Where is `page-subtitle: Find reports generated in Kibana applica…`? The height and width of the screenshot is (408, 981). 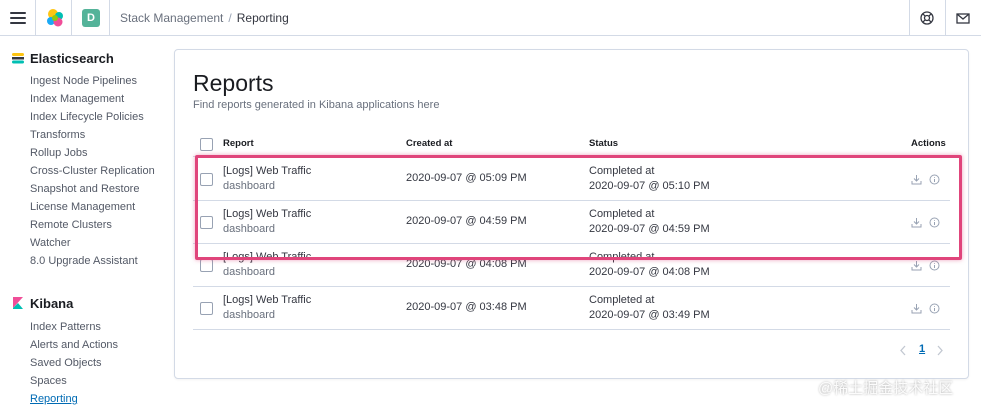
page-subtitle: Find reports generated in Kibana applica… is located at coordinates (316, 105).